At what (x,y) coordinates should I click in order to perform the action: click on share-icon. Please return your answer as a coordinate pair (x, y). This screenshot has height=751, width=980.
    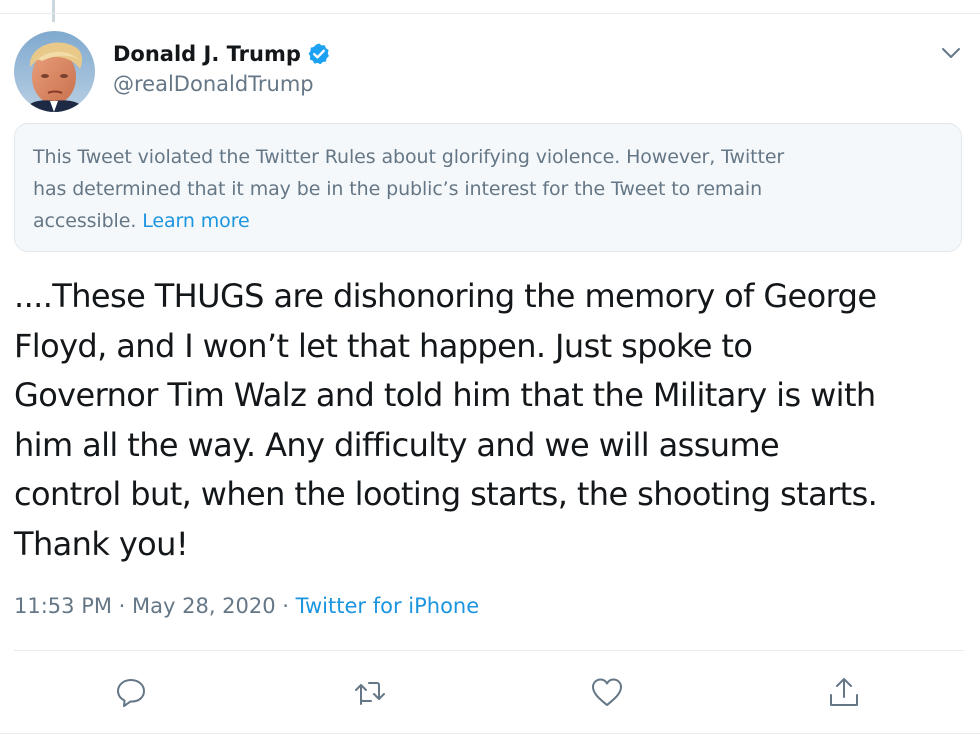
    Looking at the image, I should click on (844, 692).